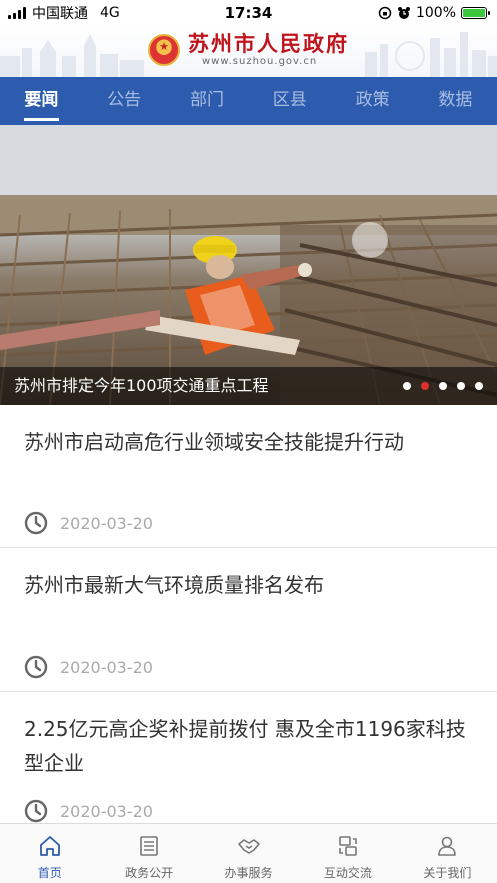 The width and height of the screenshot is (497, 883). I want to click on rotation-lock-icon, so click(385, 13).